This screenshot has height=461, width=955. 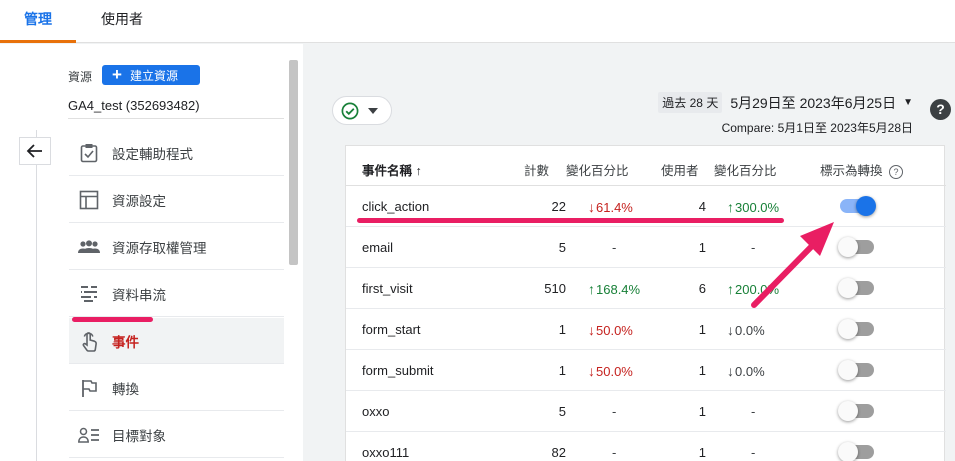 I want to click on clipboard-check-icon, so click(x=89, y=153).